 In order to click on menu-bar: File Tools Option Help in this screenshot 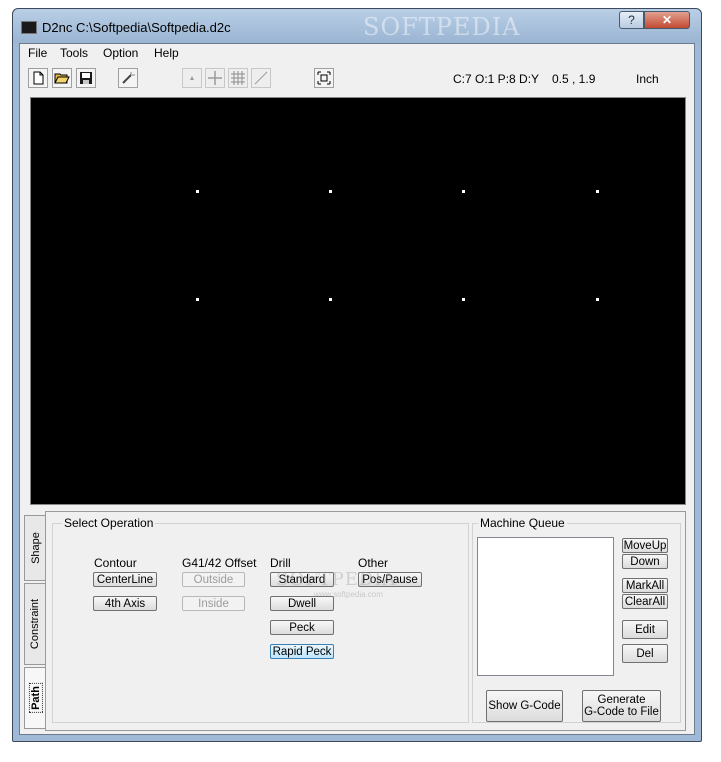, I will do `click(357, 53)`.